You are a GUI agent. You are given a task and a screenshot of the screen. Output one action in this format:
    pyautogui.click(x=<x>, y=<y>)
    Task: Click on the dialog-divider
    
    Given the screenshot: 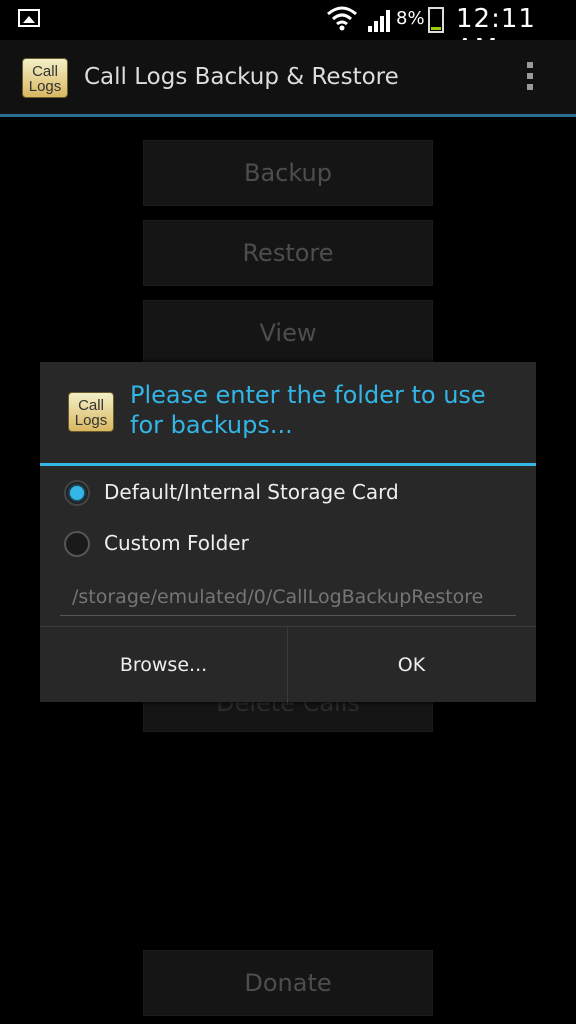 What is the action you would take?
    pyautogui.click(x=288, y=464)
    